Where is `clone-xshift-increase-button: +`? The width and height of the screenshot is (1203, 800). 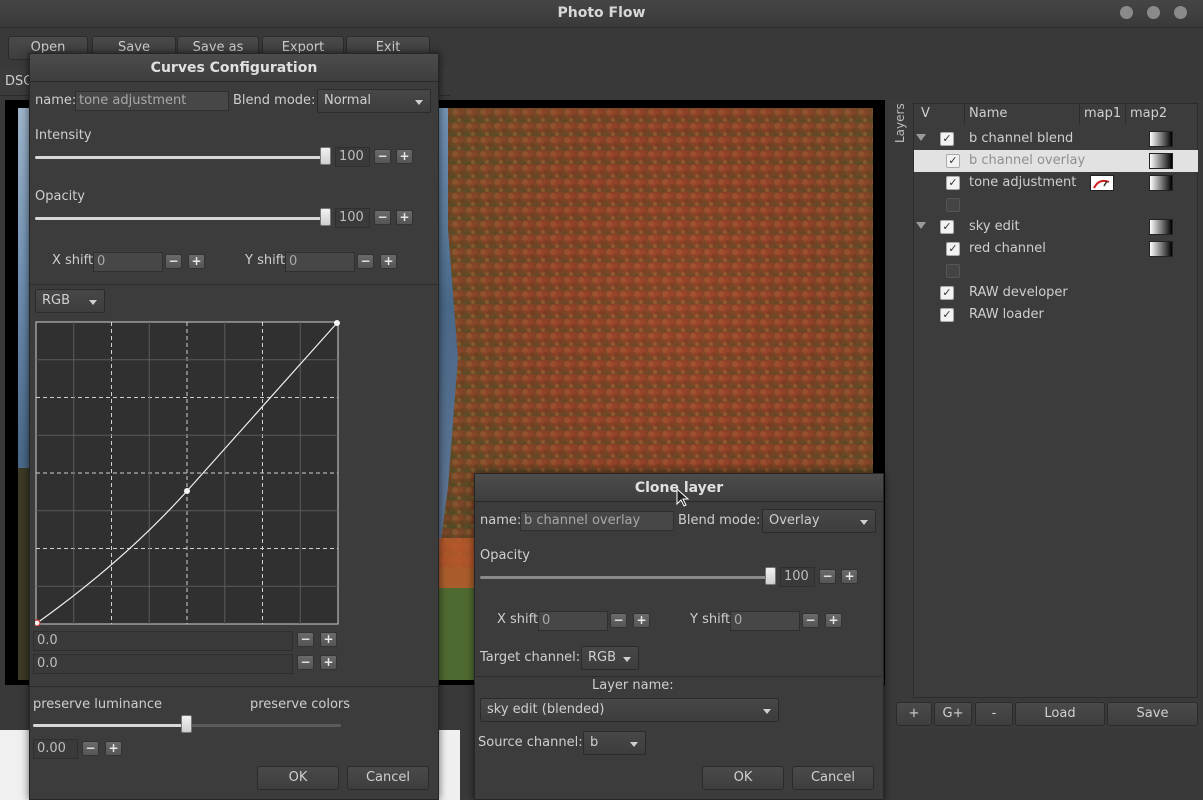
clone-xshift-increase-button: + is located at coordinates (641, 620).